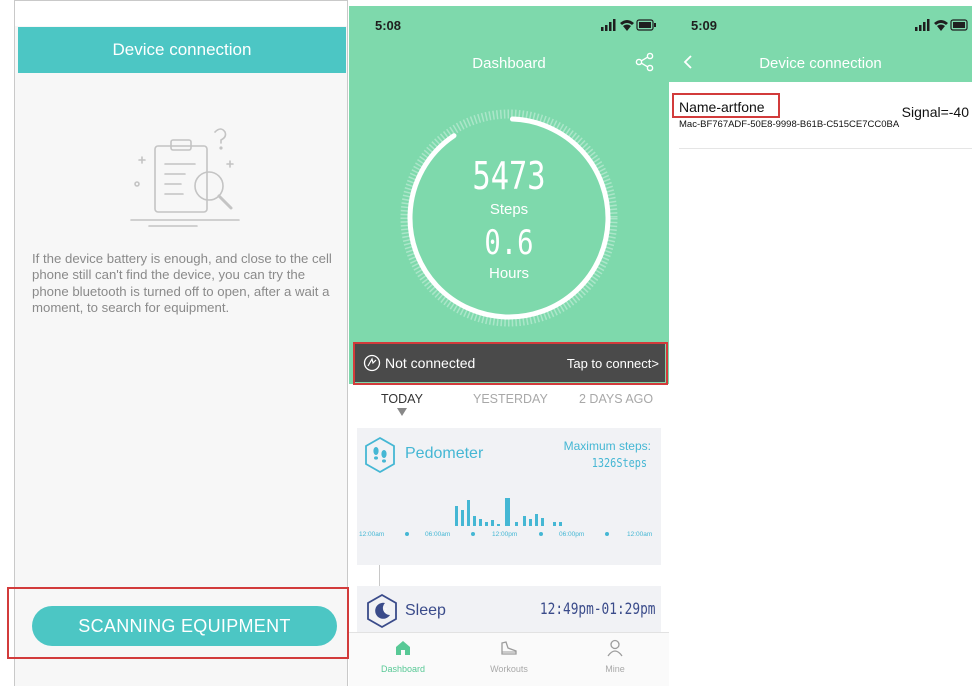 The image size is (972, 686). What do you see at coordinates (616, 363) in the screenshot?
I see `tap-to-connect-link: Tap to connect>` at bounding box center [616, 363].